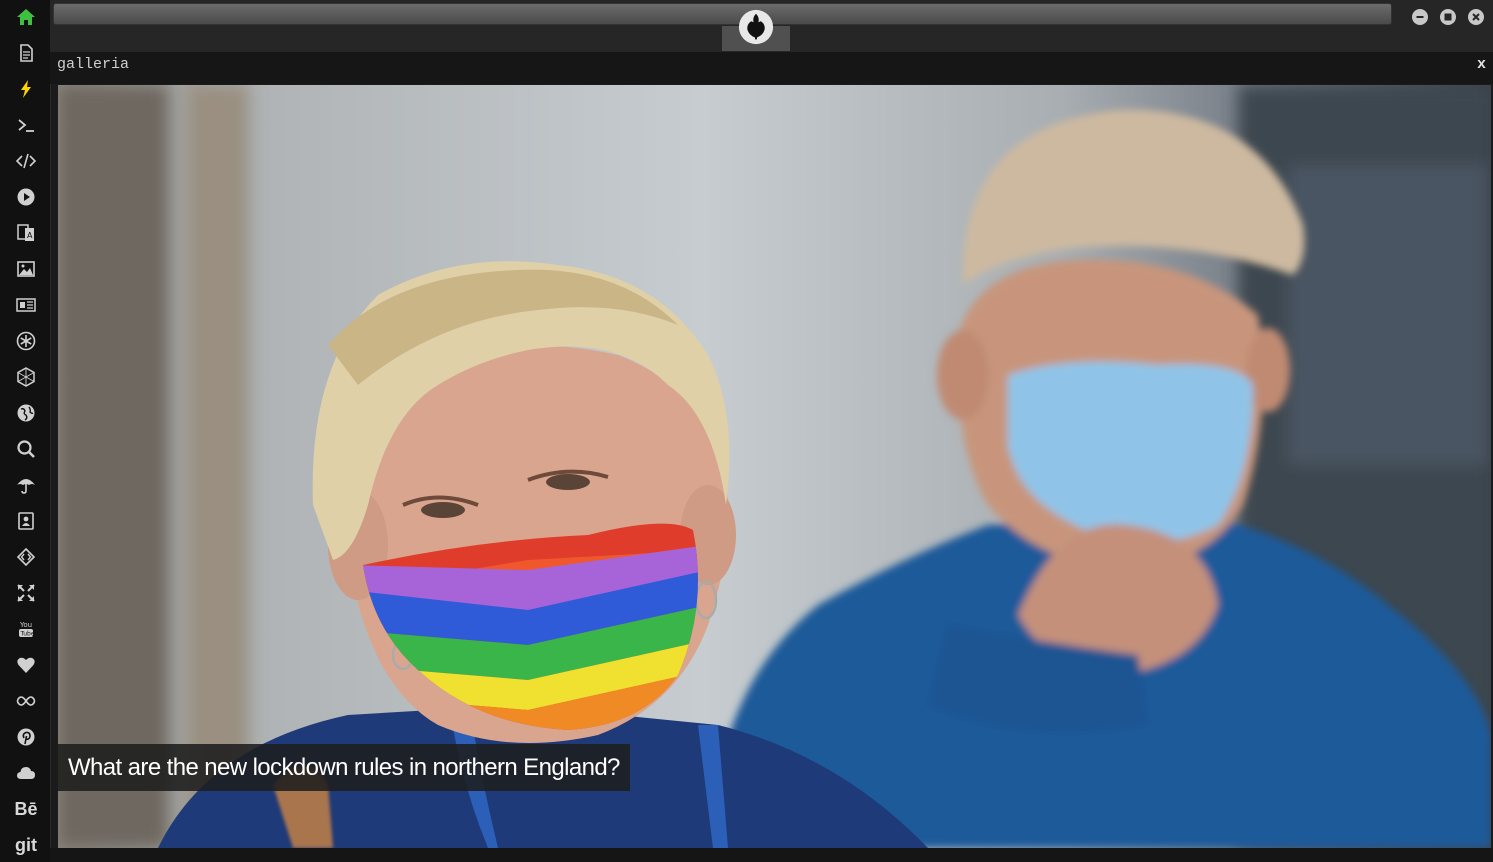 The height and width of the screenshot is (862, 1493). What do you see at coordinates (771, 855) in the screenshot?
I see `bottom-strip` at bounding box center [771, 855].